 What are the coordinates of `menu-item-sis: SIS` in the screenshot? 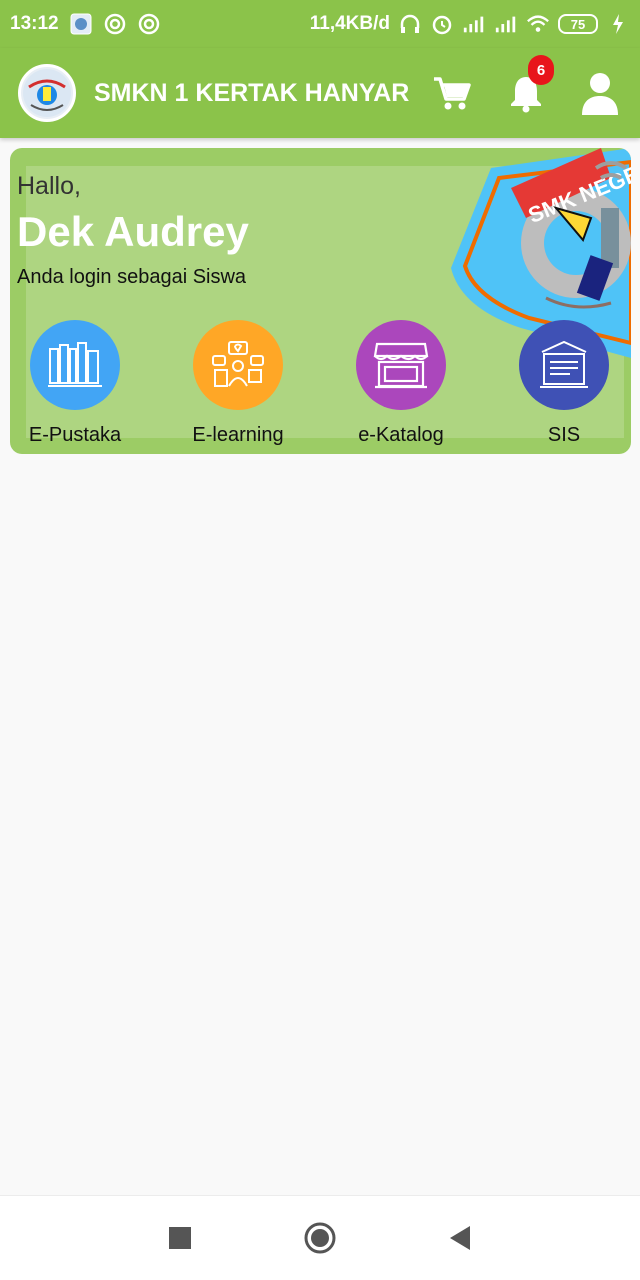 It's located at (564, 383).